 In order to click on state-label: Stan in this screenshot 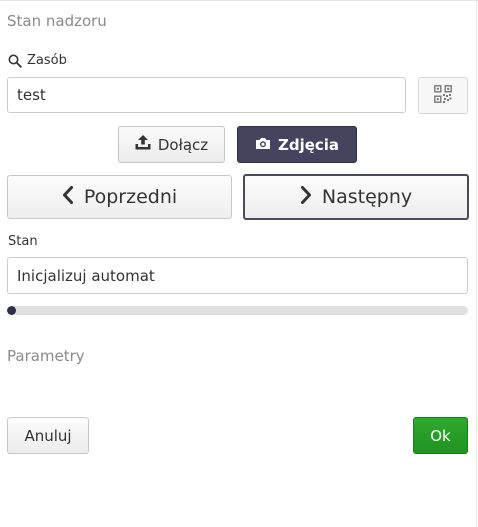, I will do `click(23, 241)`.